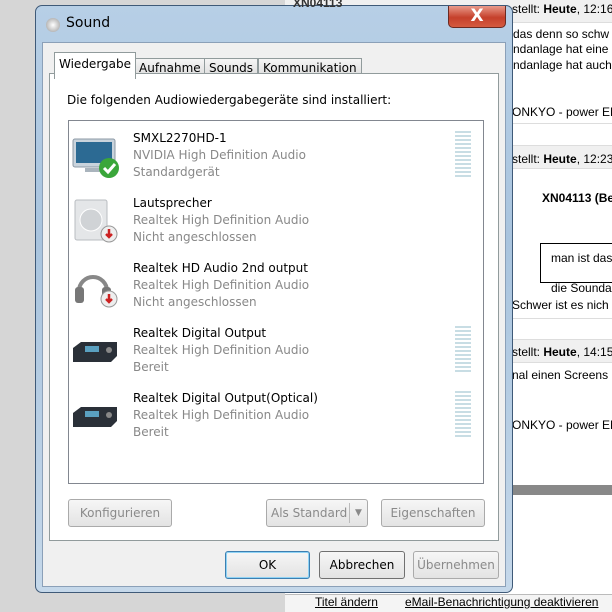 The height and width of the screenshot is (612, 612). Describe the element at coordinates (225, 398) in the screenshot. I see `device-name: Realtek Digital Output(Optical)` at that location.